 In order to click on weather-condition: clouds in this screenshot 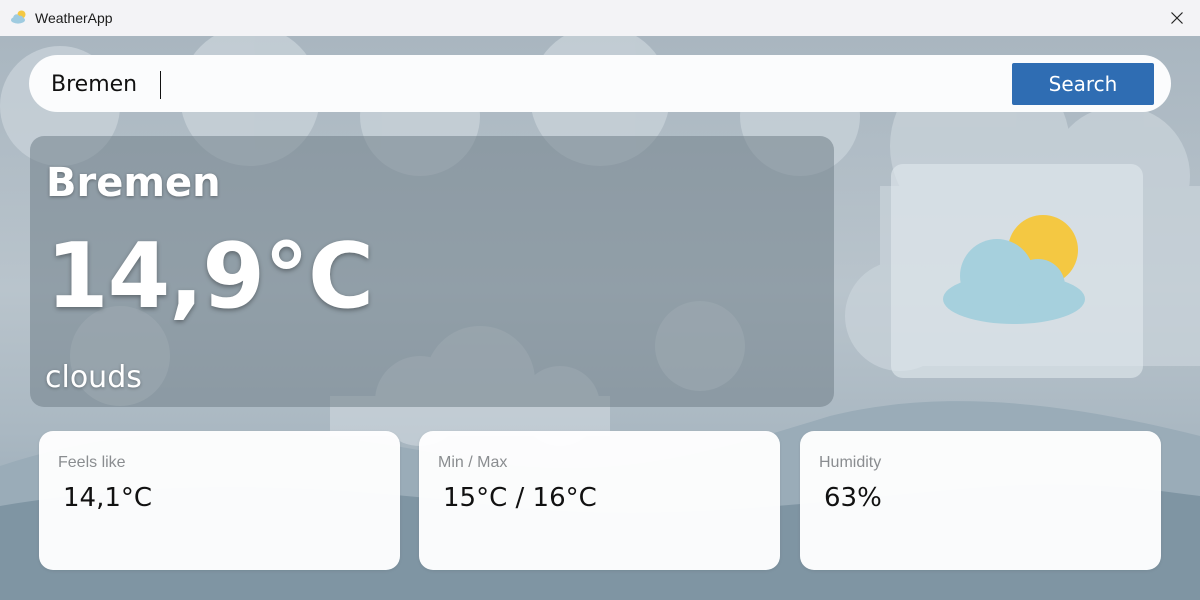, I will do `click(93, 377)`.